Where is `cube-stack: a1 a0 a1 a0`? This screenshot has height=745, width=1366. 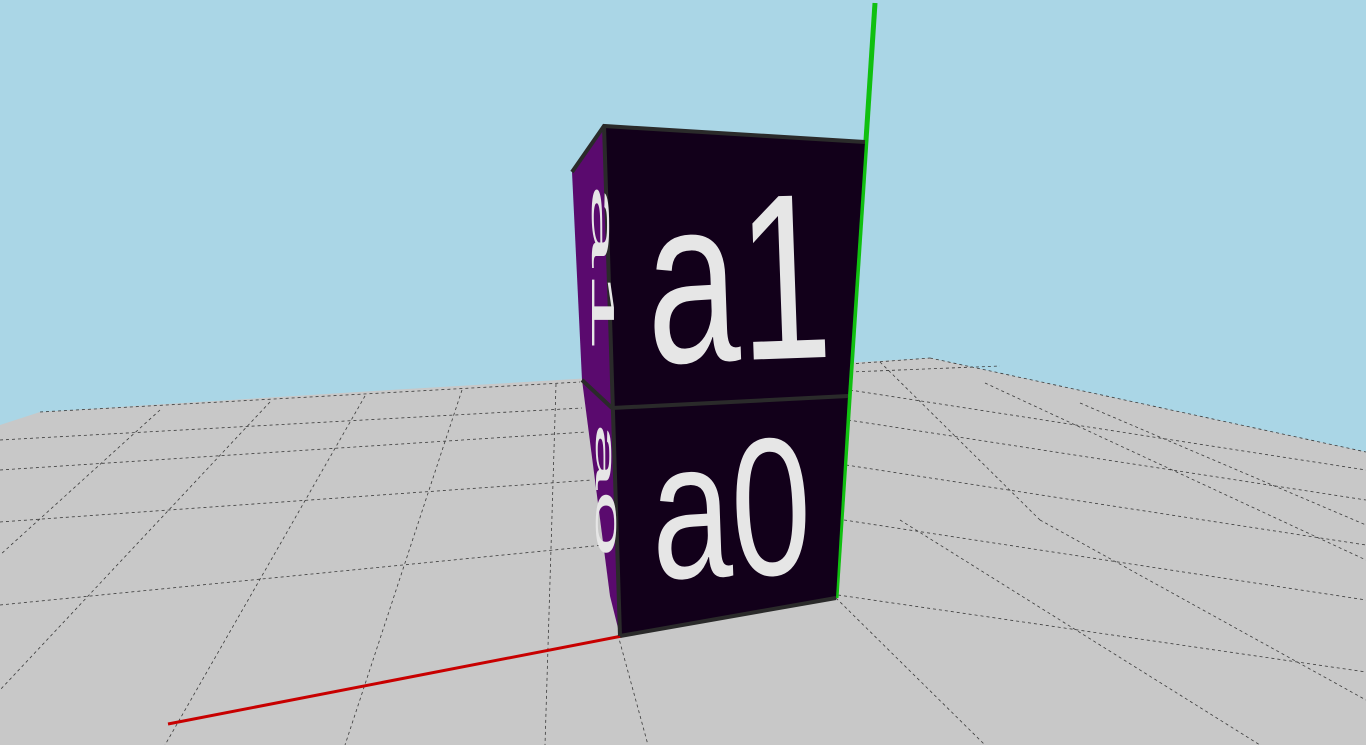 cube-stack: a1 a0 a1 a0 is located at coordinates (718, 380).